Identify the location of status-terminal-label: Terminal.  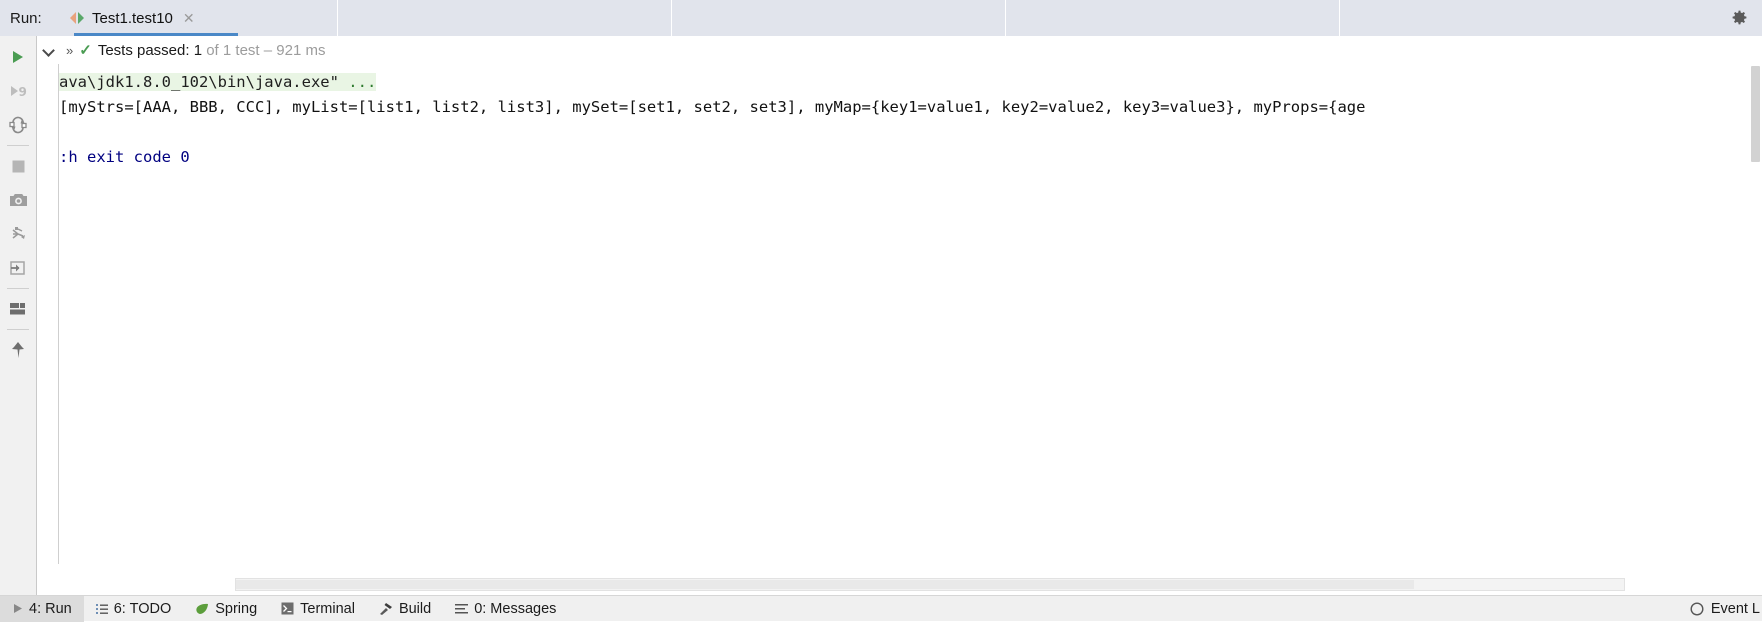
(327, 608).